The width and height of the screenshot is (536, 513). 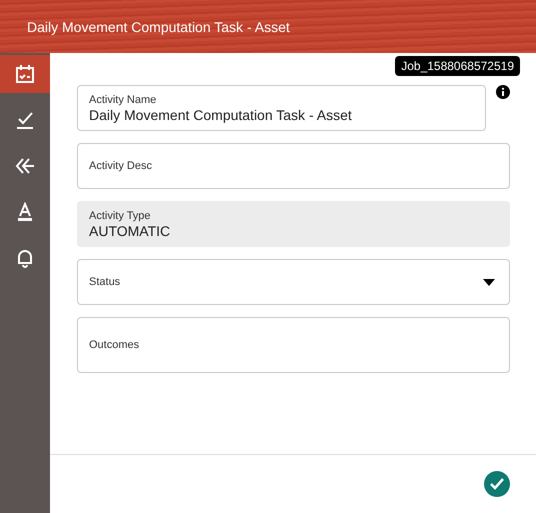 I want to click on sidebar-tab, so click(x=25, y=74).